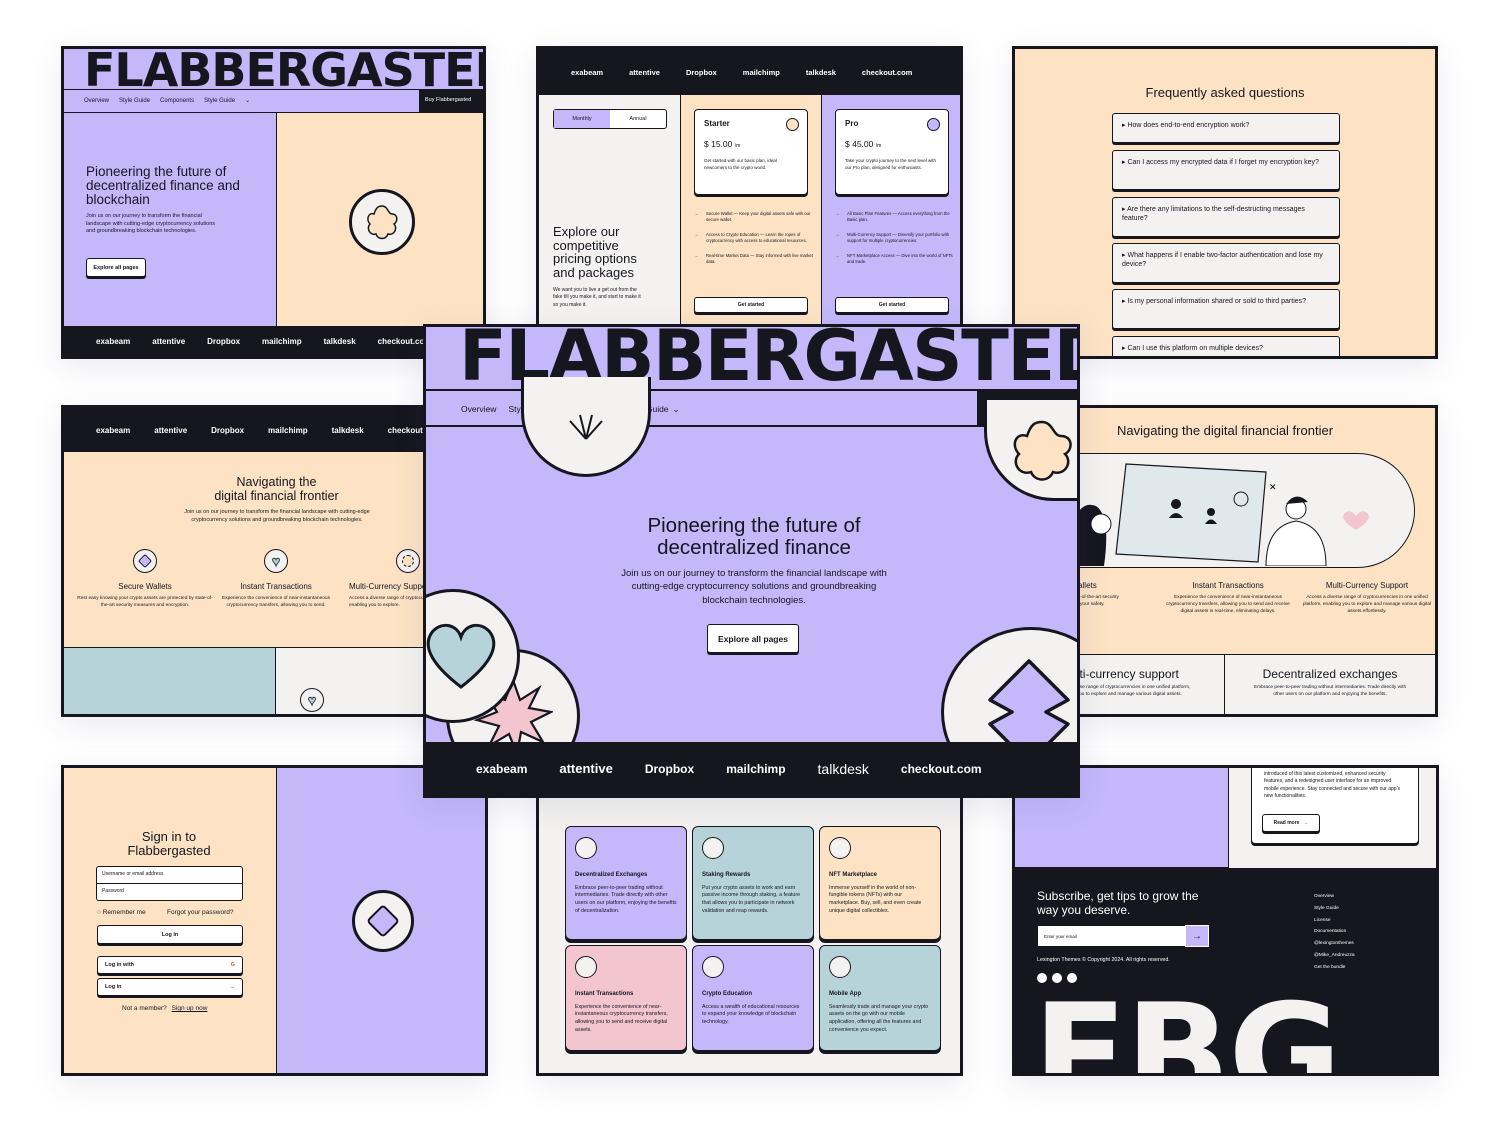  I want to click on feature-name: Secure Wallets, so click(145, 586).